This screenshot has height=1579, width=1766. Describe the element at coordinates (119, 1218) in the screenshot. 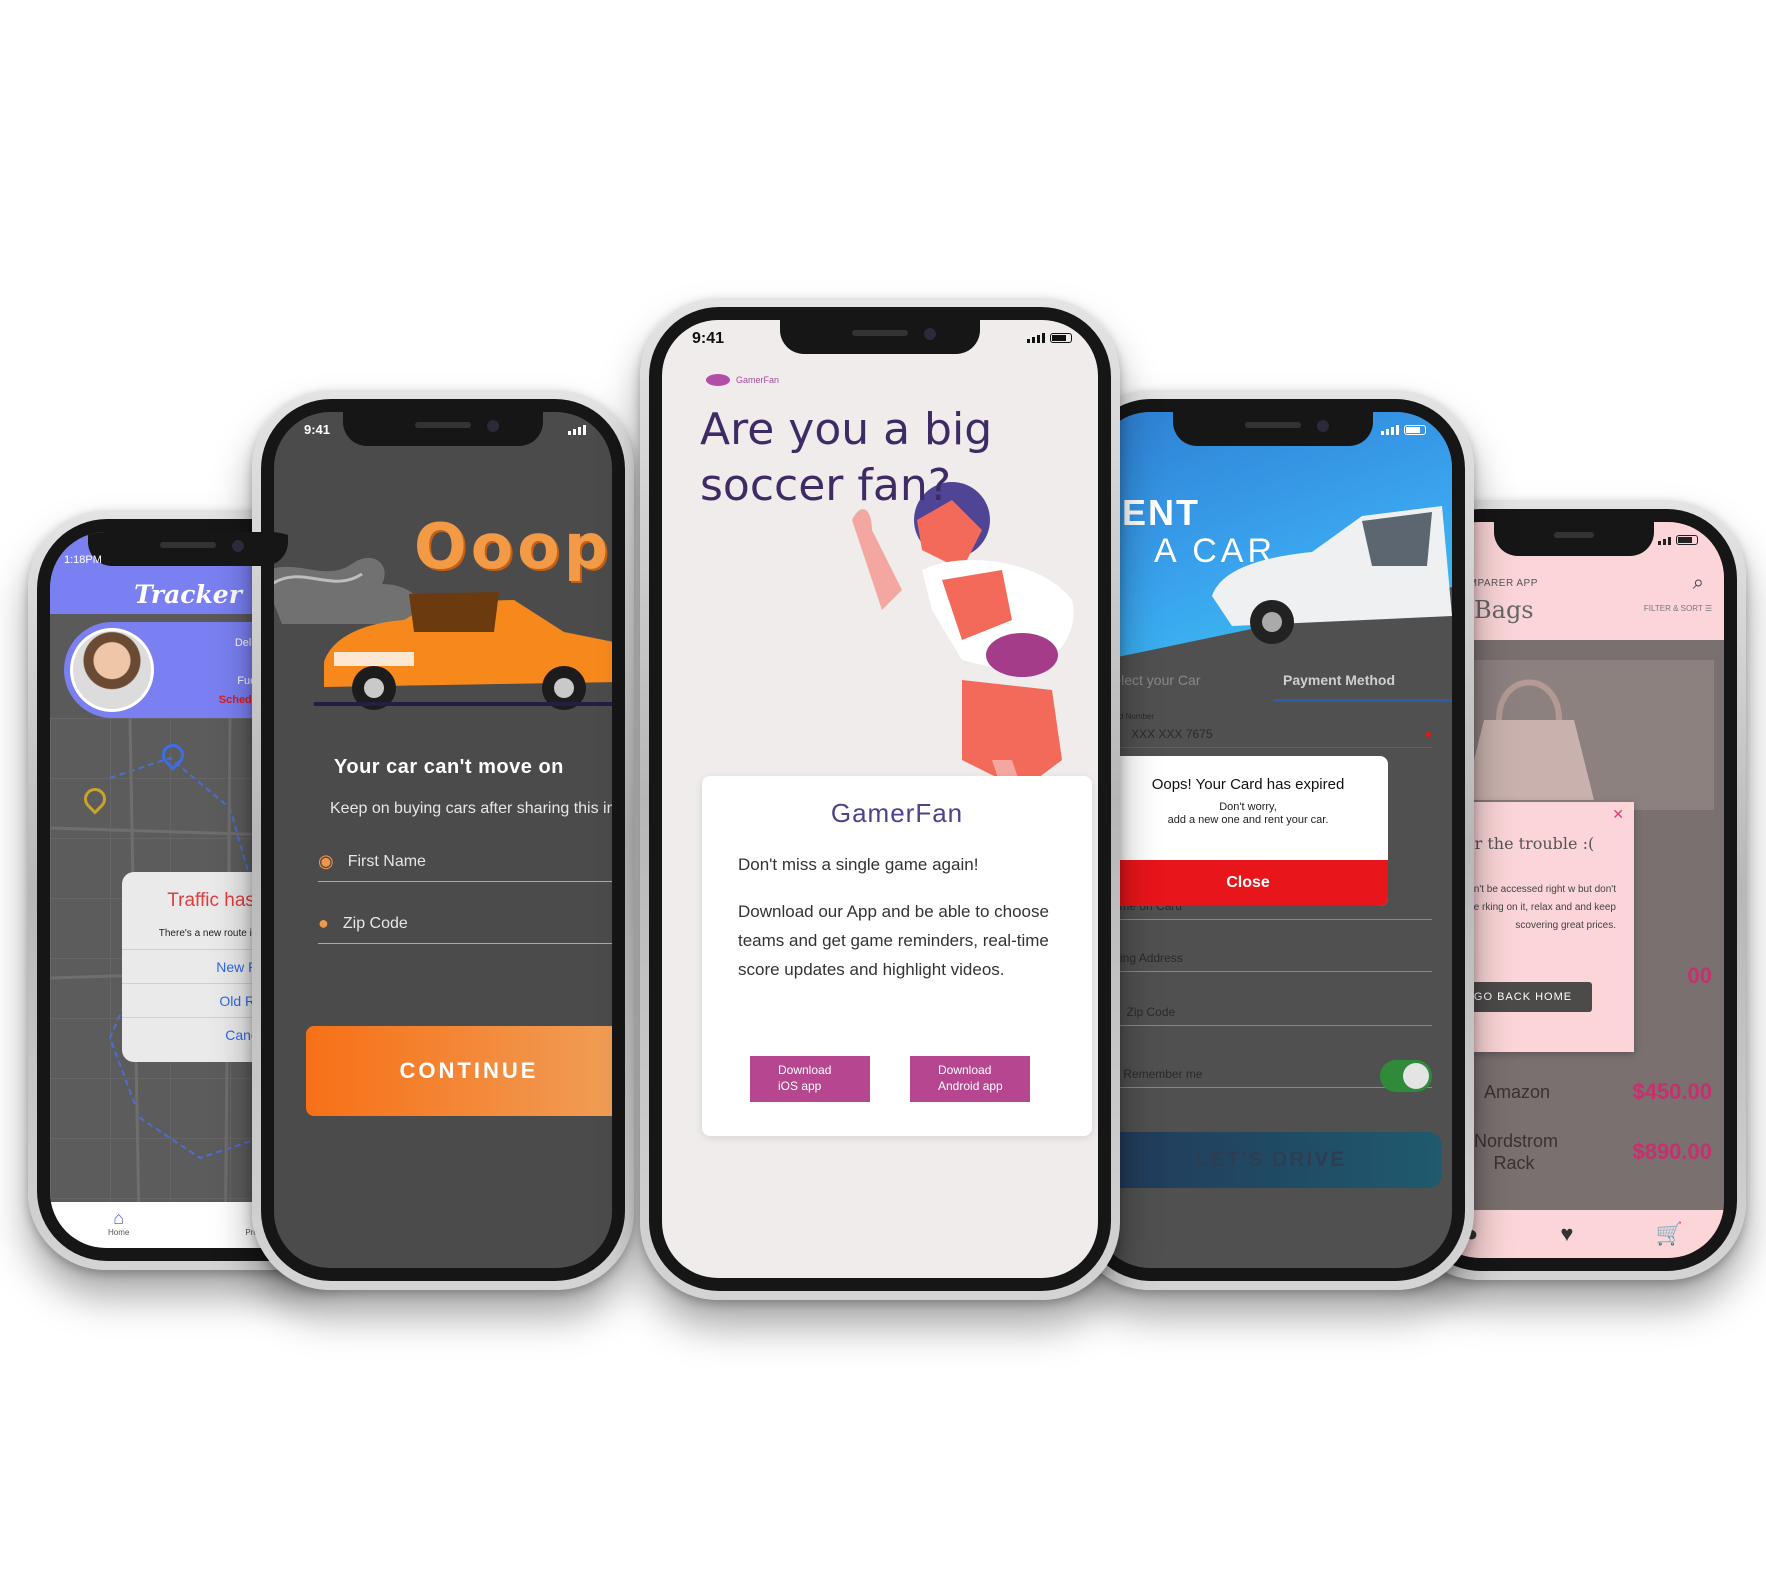

I see `home-icon: ⌂` at that location.